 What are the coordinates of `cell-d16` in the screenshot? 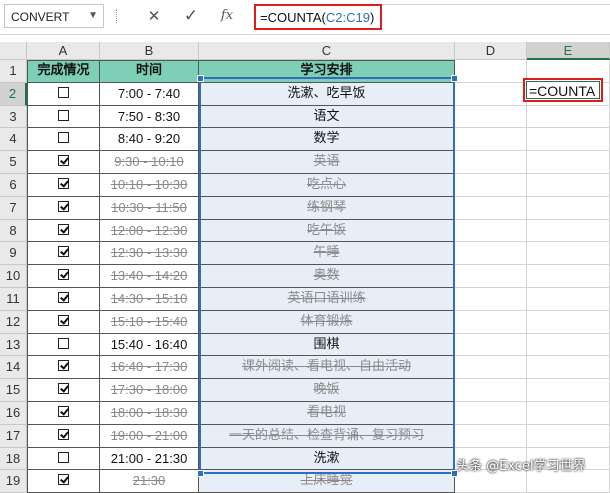 It's located at (491, 413).